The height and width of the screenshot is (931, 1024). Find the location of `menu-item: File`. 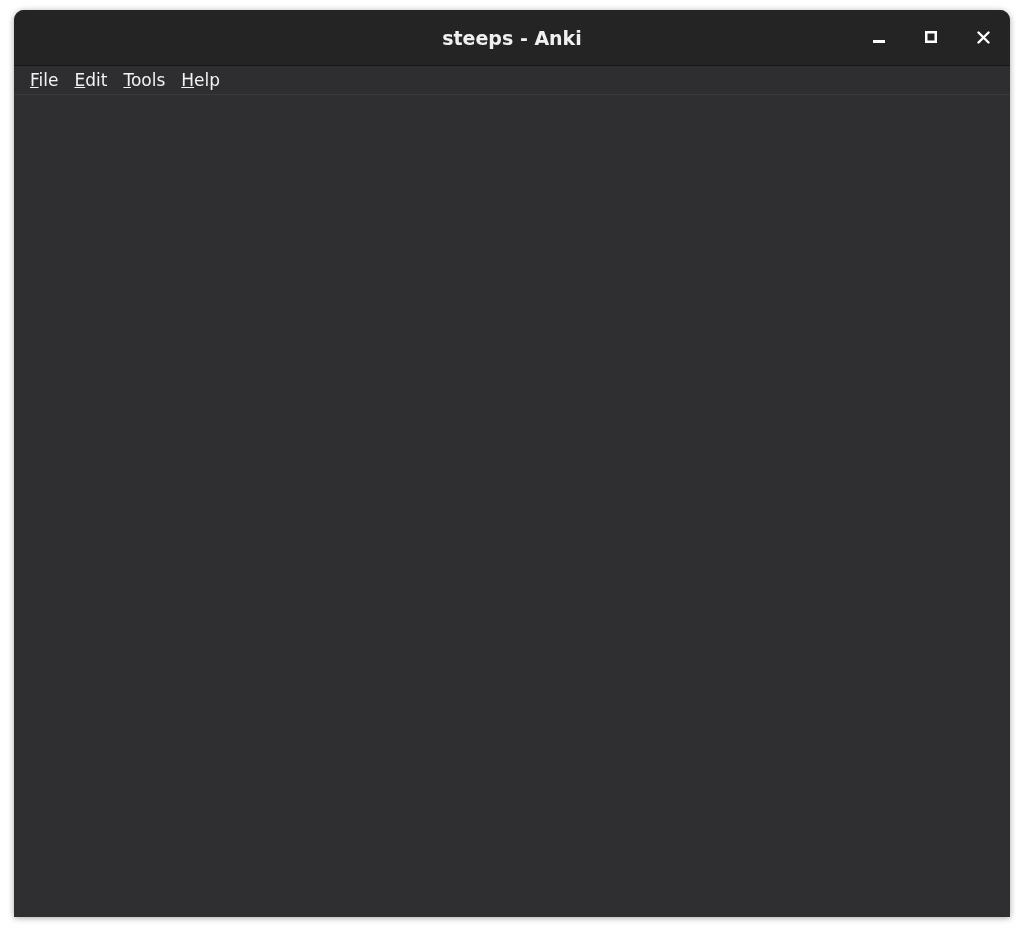

menu-item: File is located at coordinates (44, 80).